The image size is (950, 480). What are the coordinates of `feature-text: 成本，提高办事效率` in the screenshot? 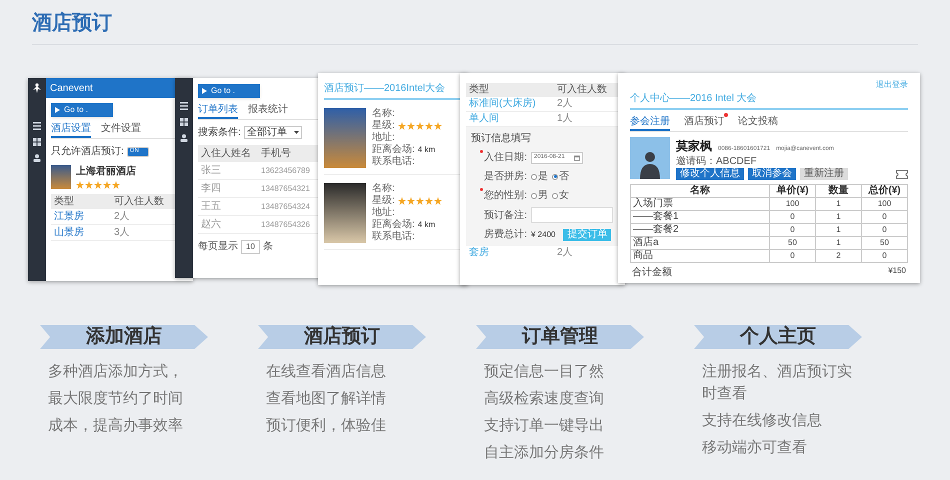 It's located at (116, 426).